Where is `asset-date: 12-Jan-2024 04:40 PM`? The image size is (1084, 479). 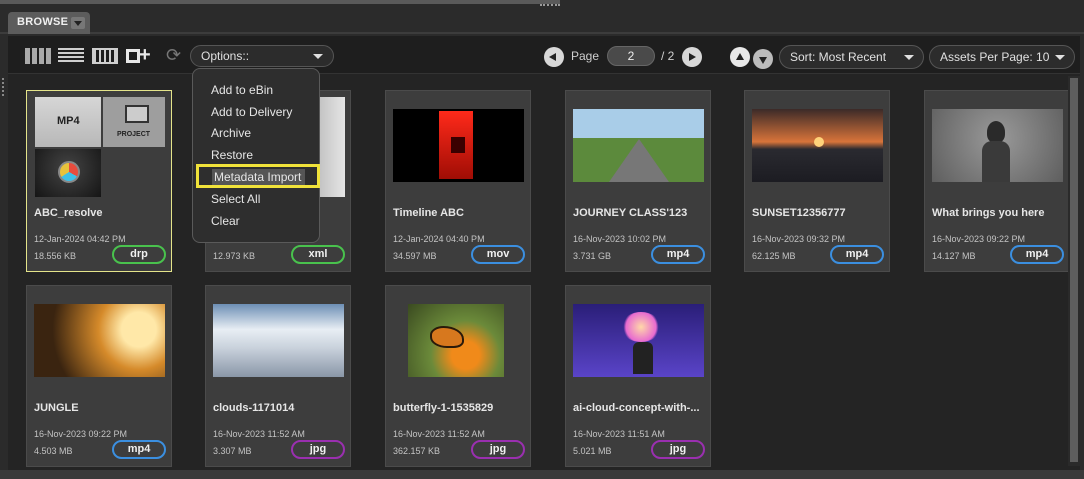
asset-date: 12-Jan-2024 04:40 PM is located at coordinates (439, 239).